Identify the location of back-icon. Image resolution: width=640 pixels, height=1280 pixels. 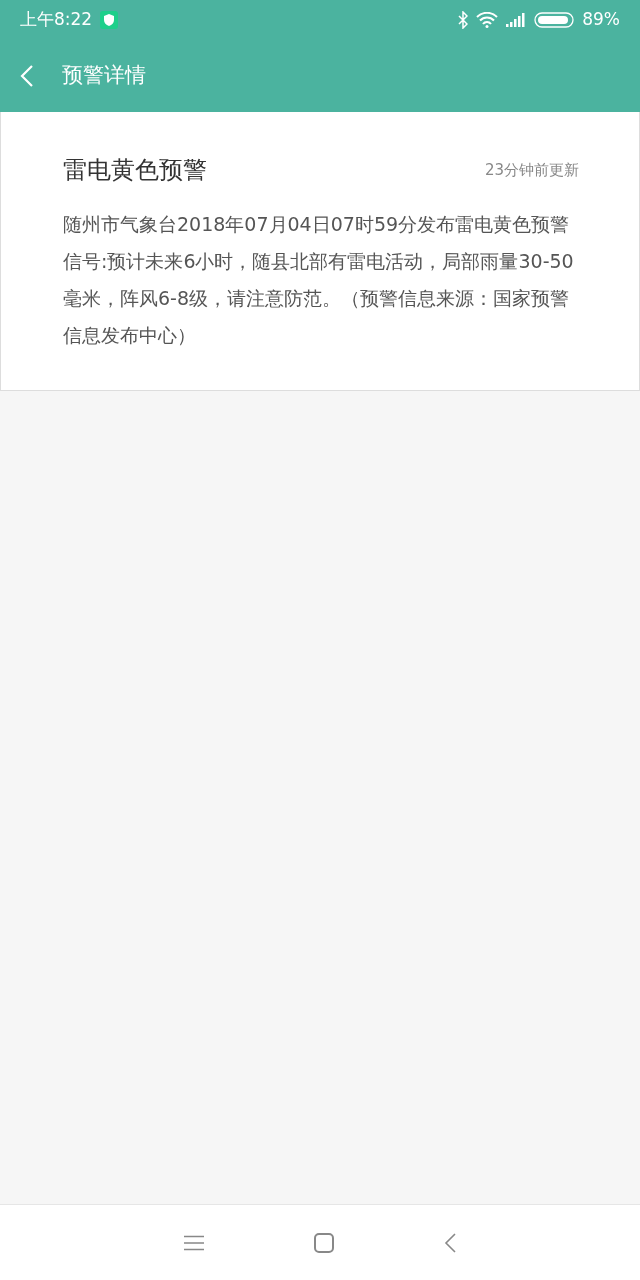
(450, 1242).